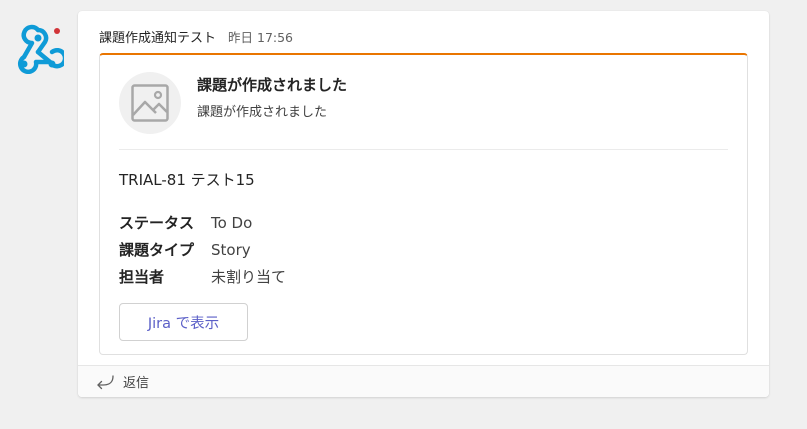 This screenshot has width=807, height=429. Describe the element at coordinates (262, 112) in the screenshot. I see `card-subtitle: 課題が作成されました` at that location.